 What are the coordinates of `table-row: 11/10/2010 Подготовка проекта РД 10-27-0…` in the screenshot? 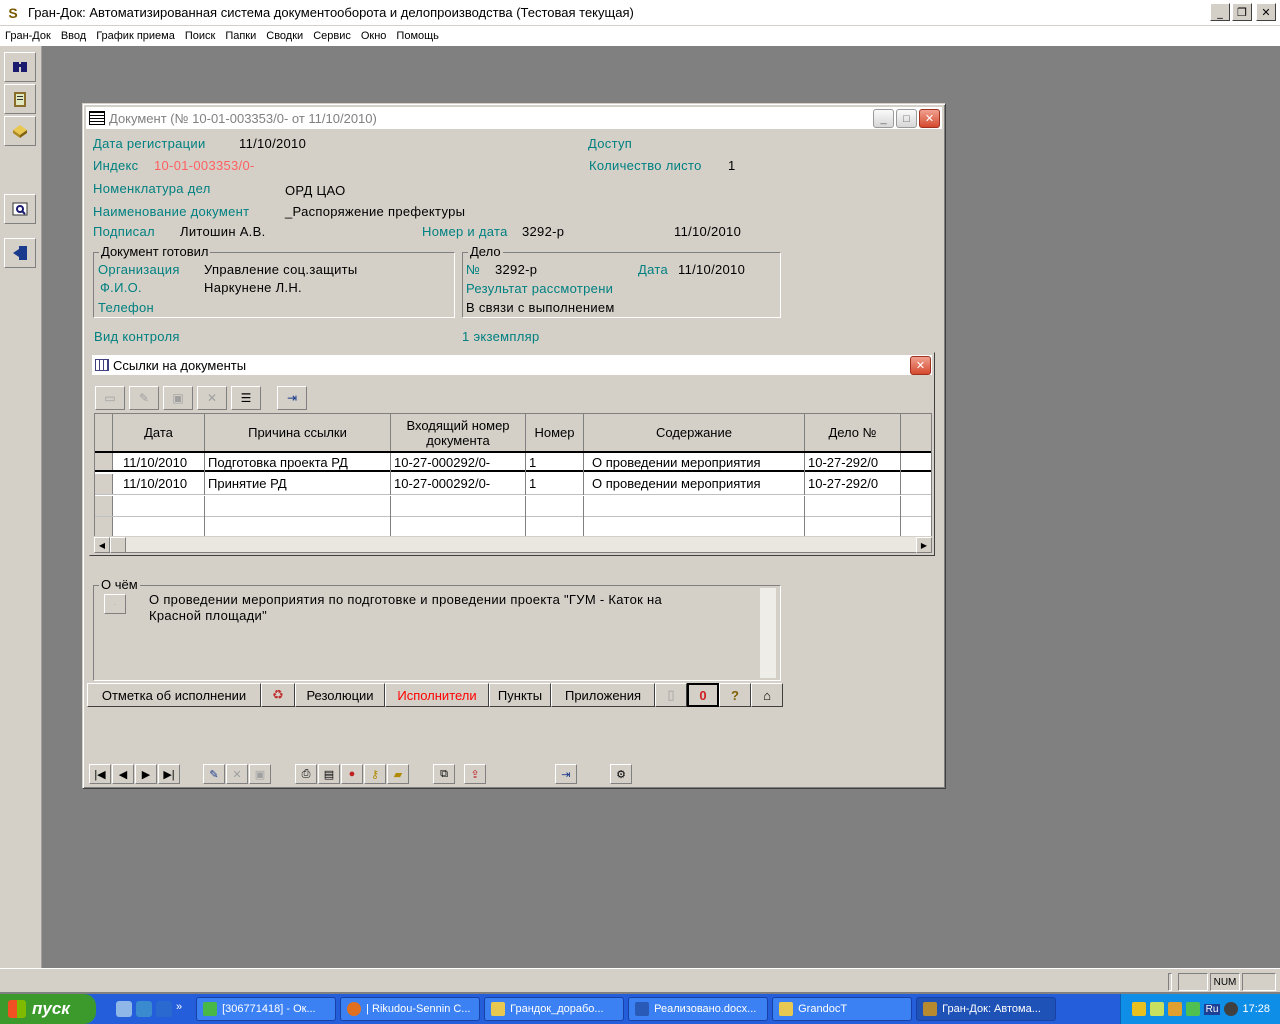 It's located at (513, 462).